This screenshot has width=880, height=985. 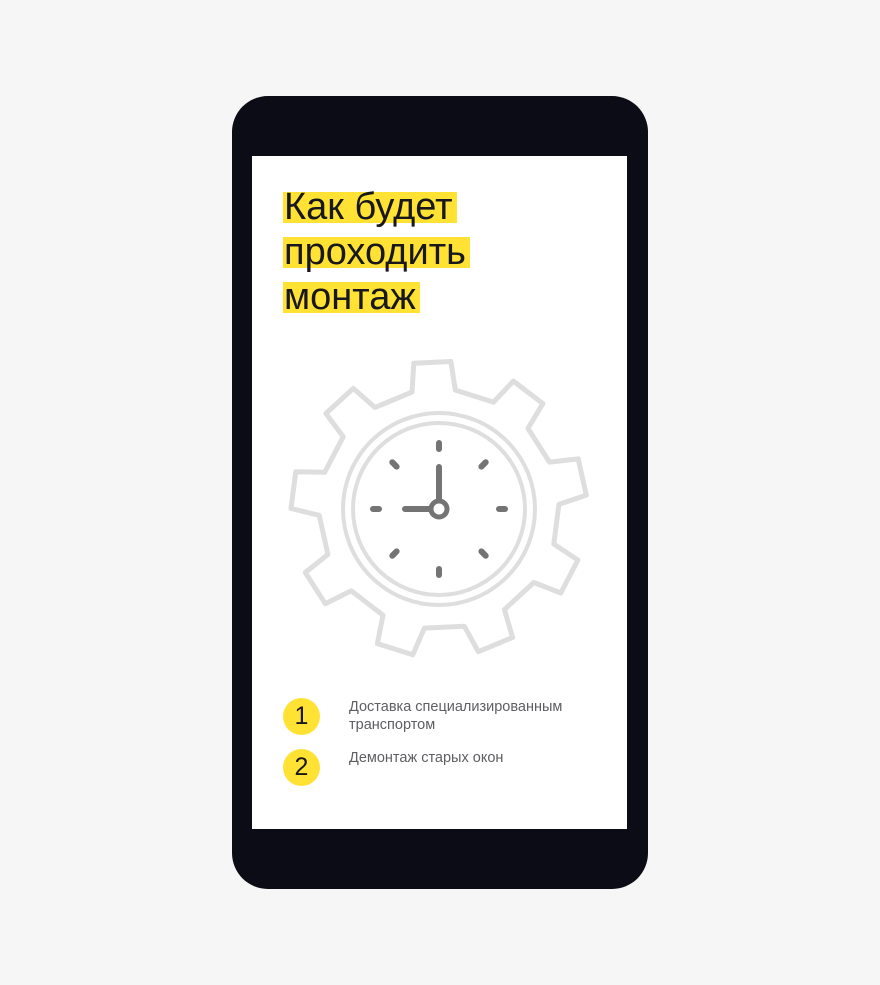 What do you see at coordinates (376, 252) in the screenshot?
I see `title-line-2: проходить` at bounding box center [376, 252].